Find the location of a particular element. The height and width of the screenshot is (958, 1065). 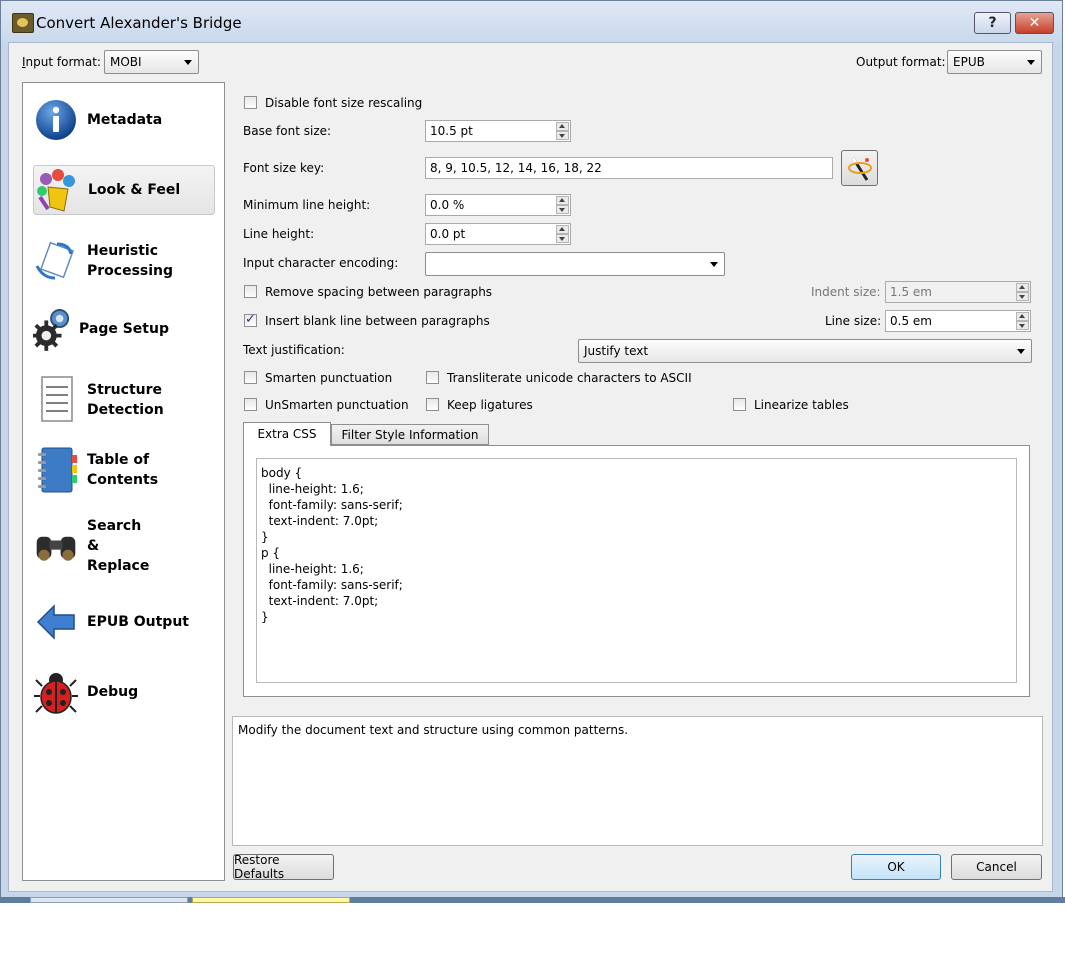

smarten-punctuation-label: Smarten punctuation is located at coordinates (329, 378).